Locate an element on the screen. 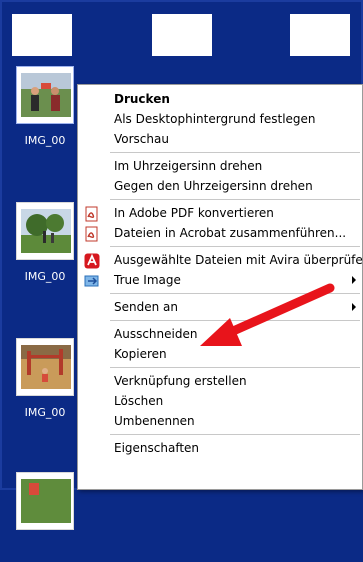 The image size is (363, 562). thumbnail-item is located at coordinates (45, 517).